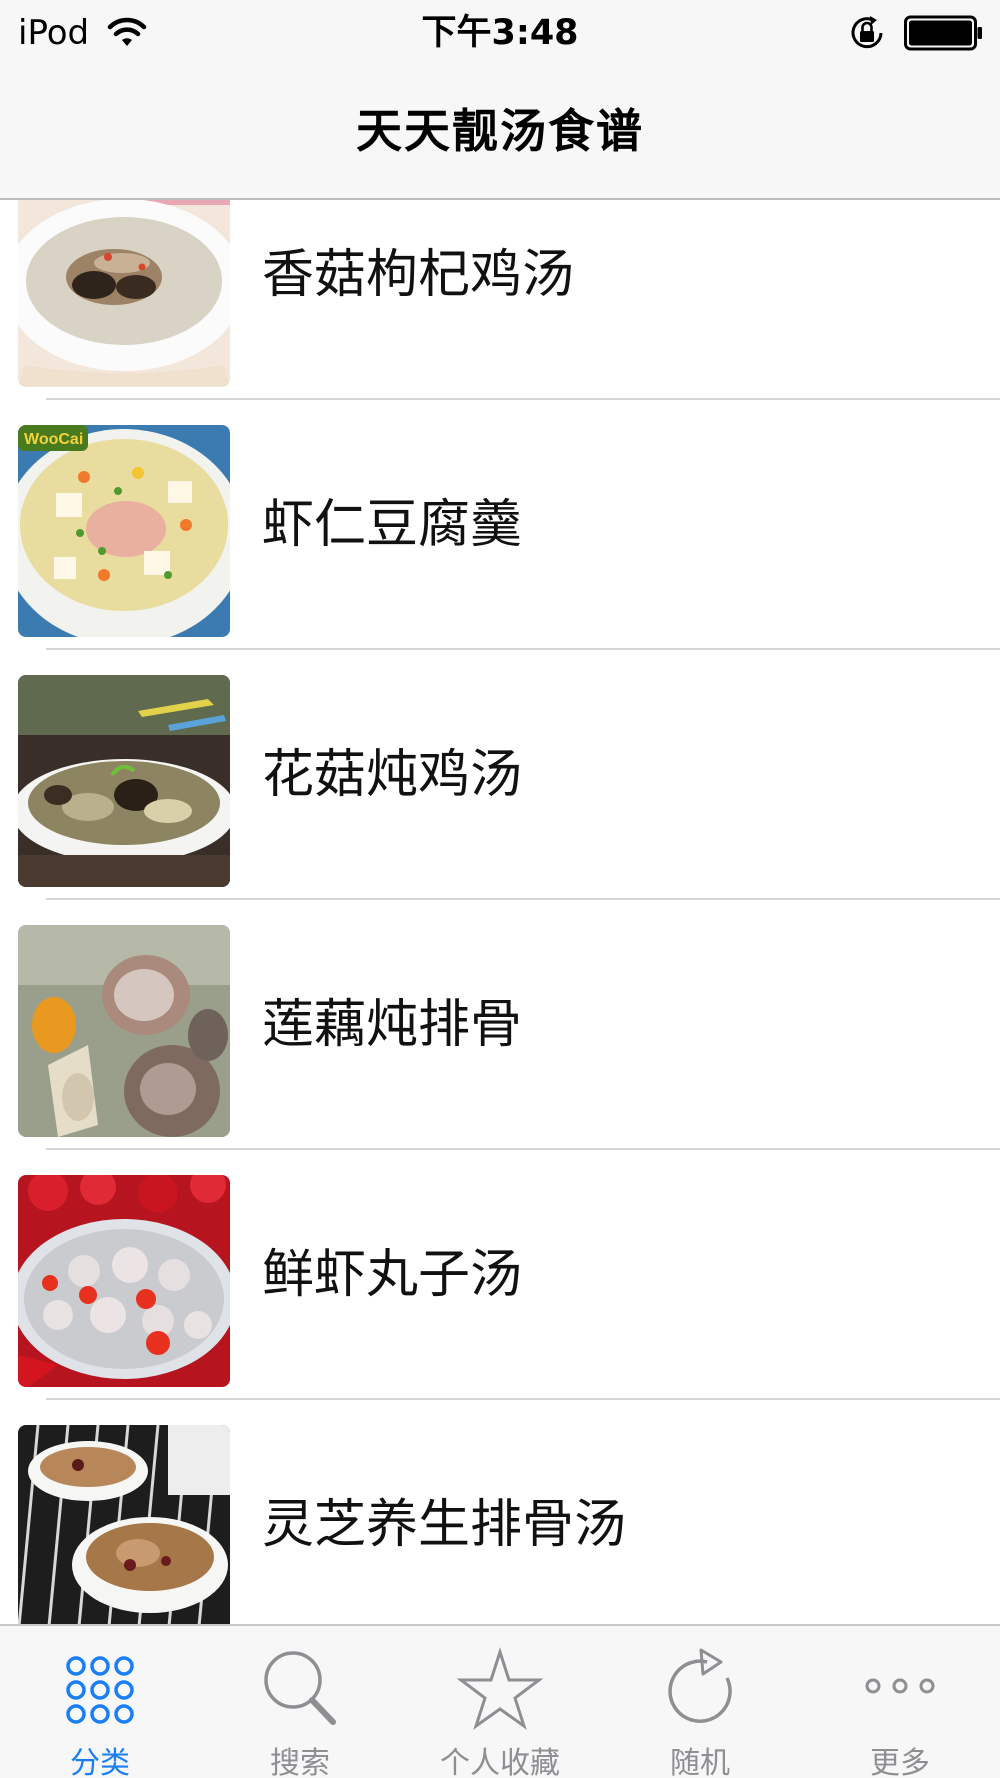  I want to click on tab-random: 随机, so click(700, 1702).